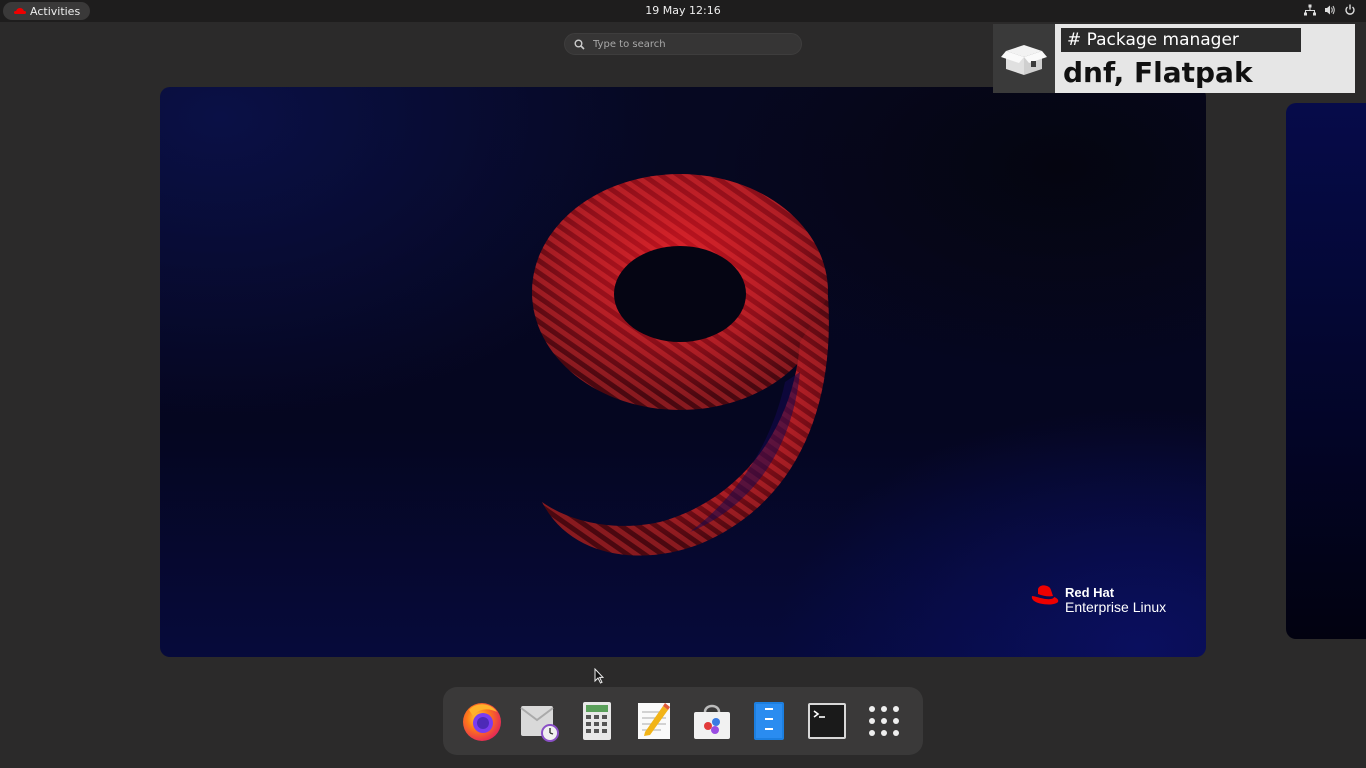 This screenshot has height=768, width=1366. I want to click on redhat-hat-icon, so click(1045, 595).